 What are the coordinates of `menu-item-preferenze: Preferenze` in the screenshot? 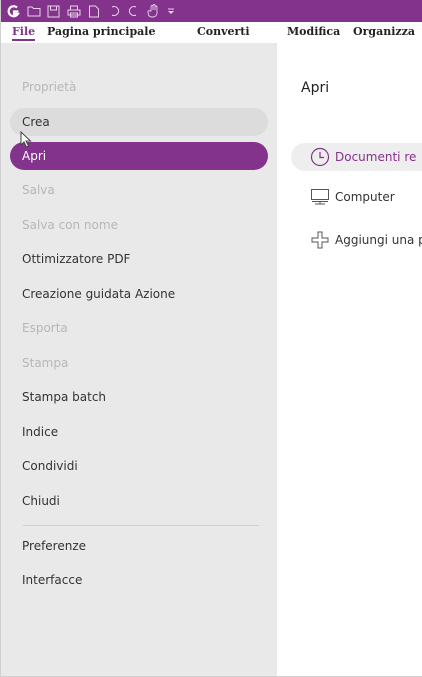 It's located at (139, 546).